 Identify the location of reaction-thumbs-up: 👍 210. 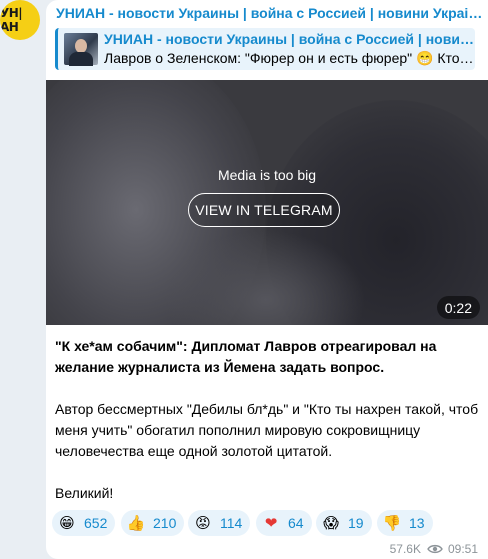
(153, 523).